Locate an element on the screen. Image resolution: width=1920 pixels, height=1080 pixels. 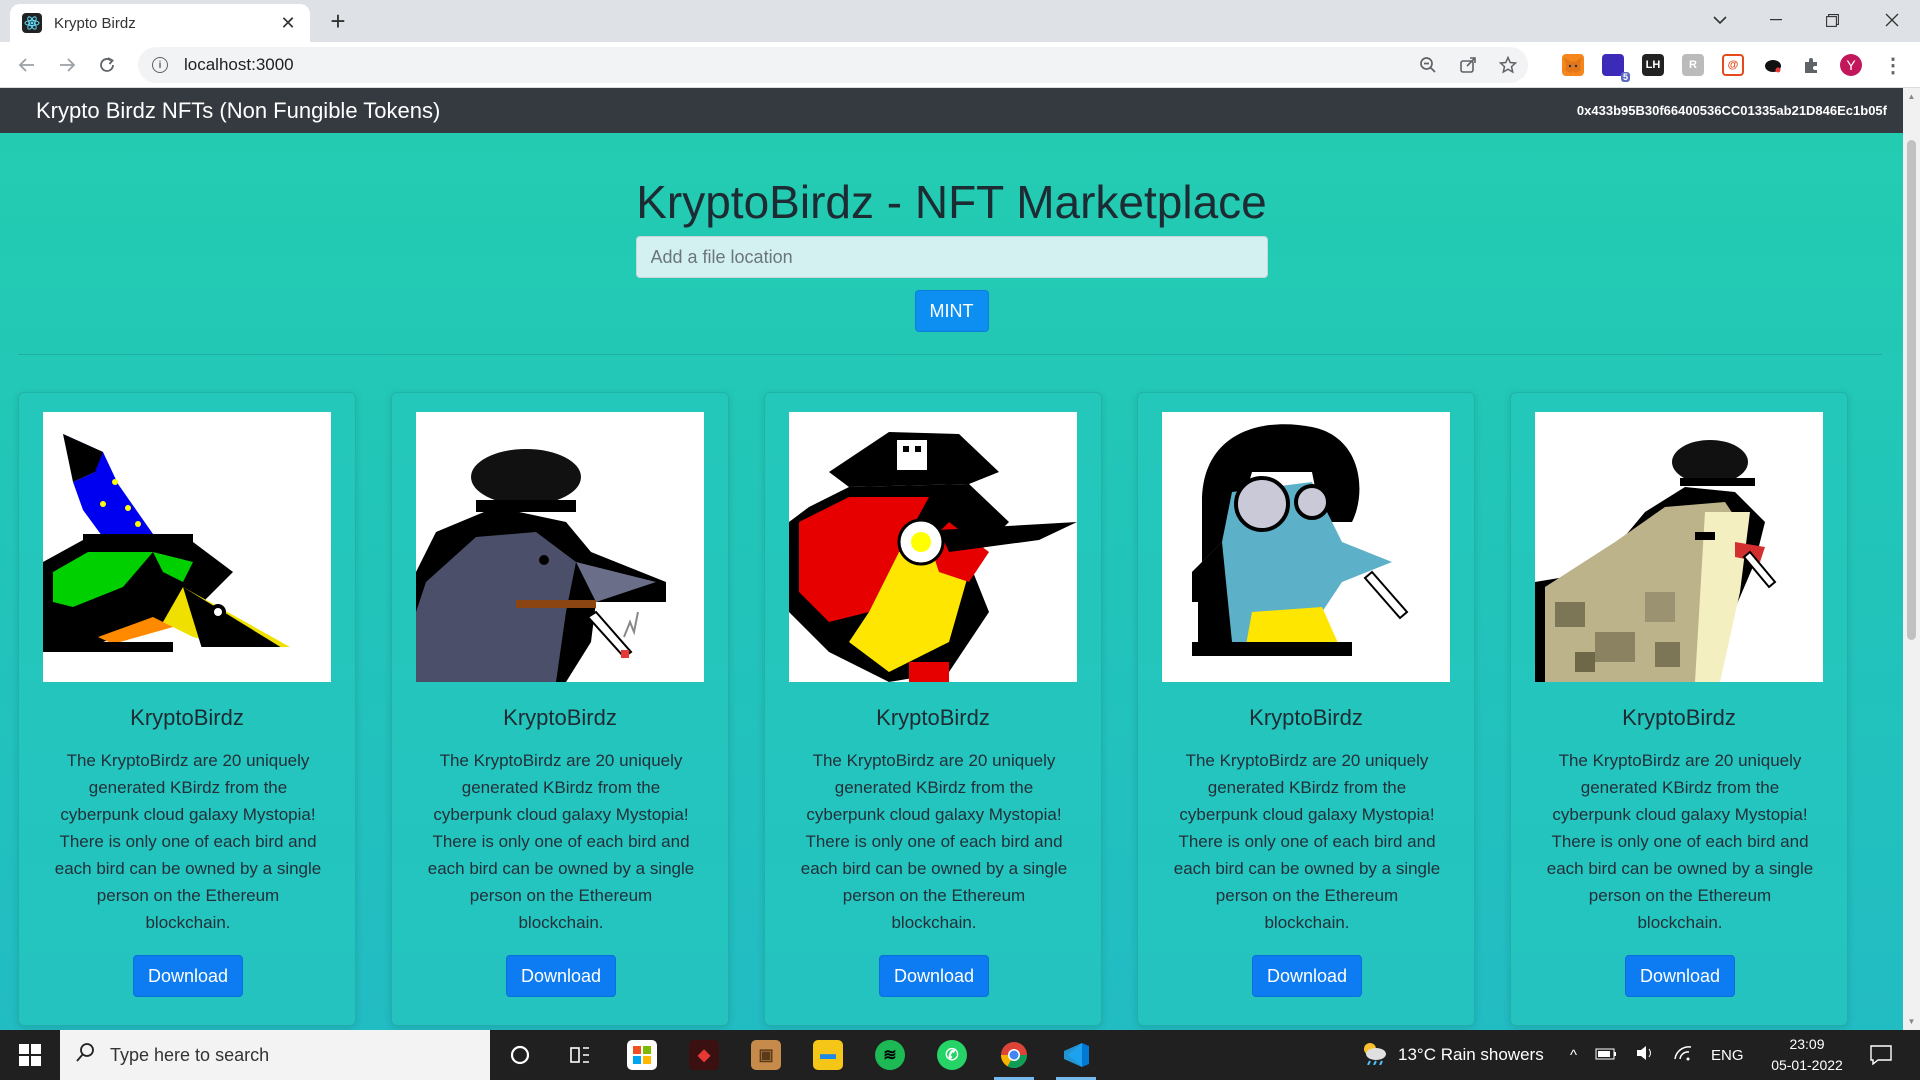
address-bar: i localhost:3000 is located at coordinates (833, 65).